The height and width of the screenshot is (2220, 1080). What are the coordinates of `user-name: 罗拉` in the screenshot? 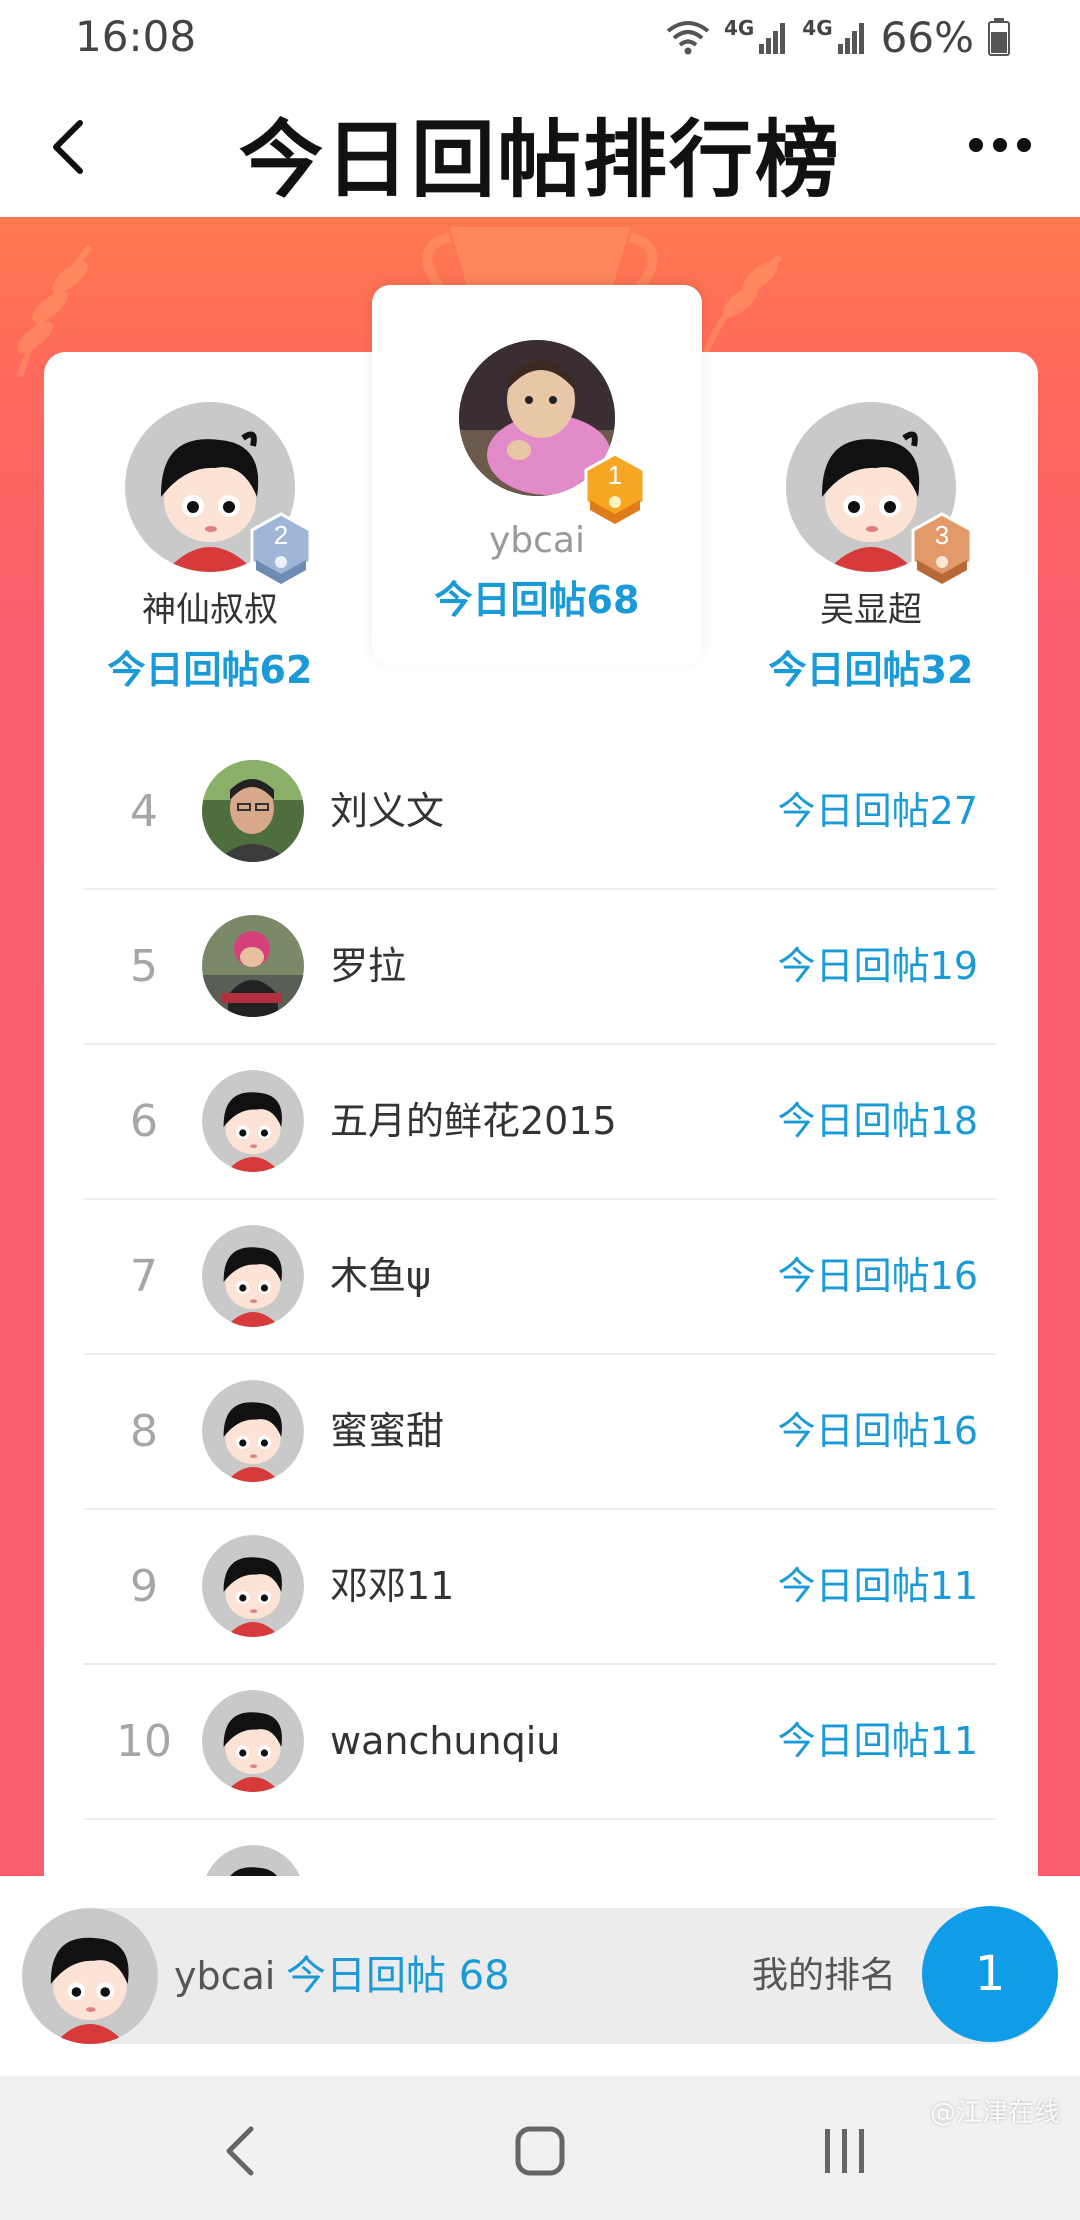 It's located at (368, 966).